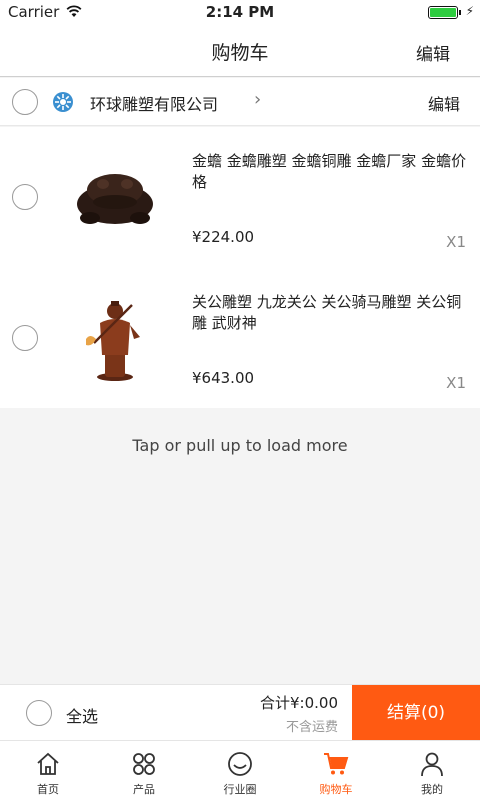 The image size is (480, 800). I want to click on product-price: ¥643.00, so click(223, 378).